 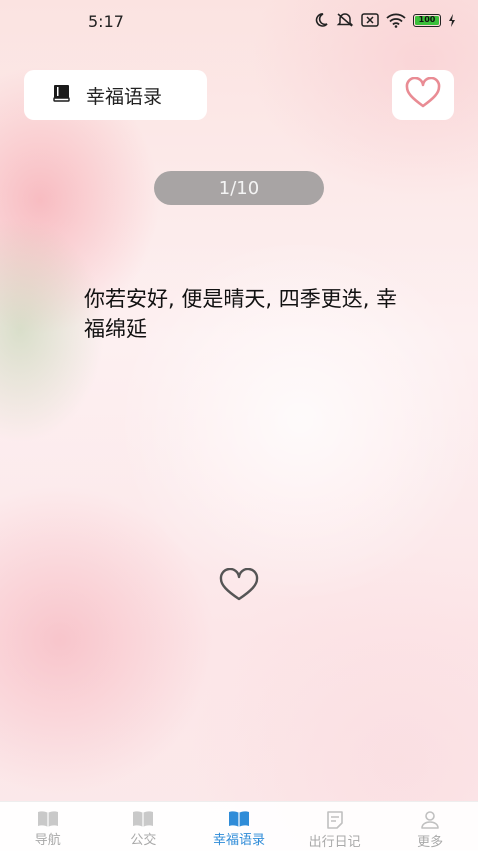 I want to click on nav-label: 出行日记, so click(x=334, y=842).